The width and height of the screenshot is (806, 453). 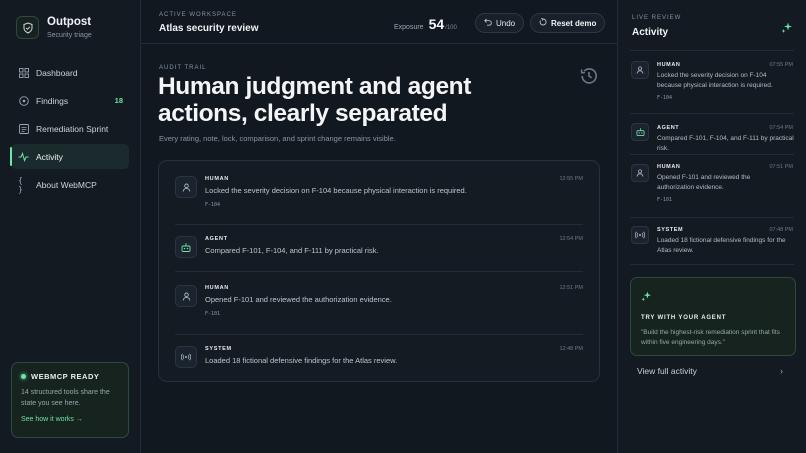 I want to click on grid-icon, so click(x=23, y=72).